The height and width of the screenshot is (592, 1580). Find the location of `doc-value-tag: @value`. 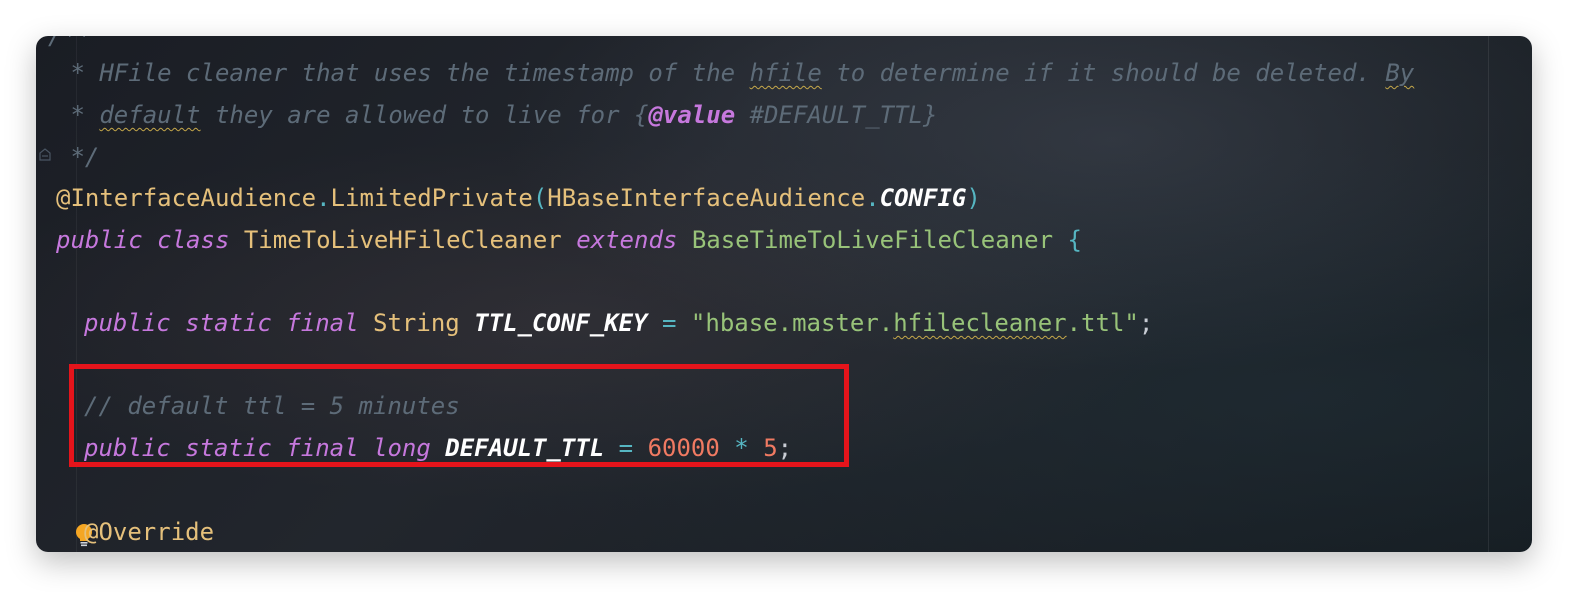

doc-value-tag: @value is located at coordinates (692, 115).